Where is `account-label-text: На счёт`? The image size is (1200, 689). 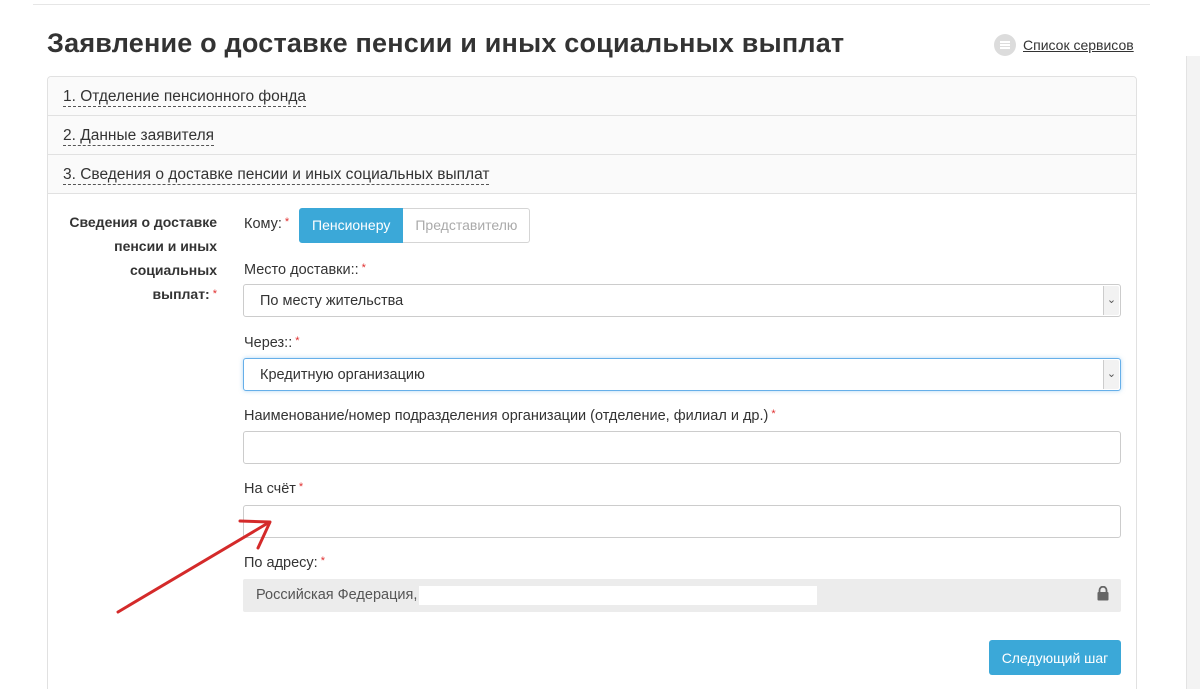
account-label-text: На счёт is located at coordinates (270, 489).